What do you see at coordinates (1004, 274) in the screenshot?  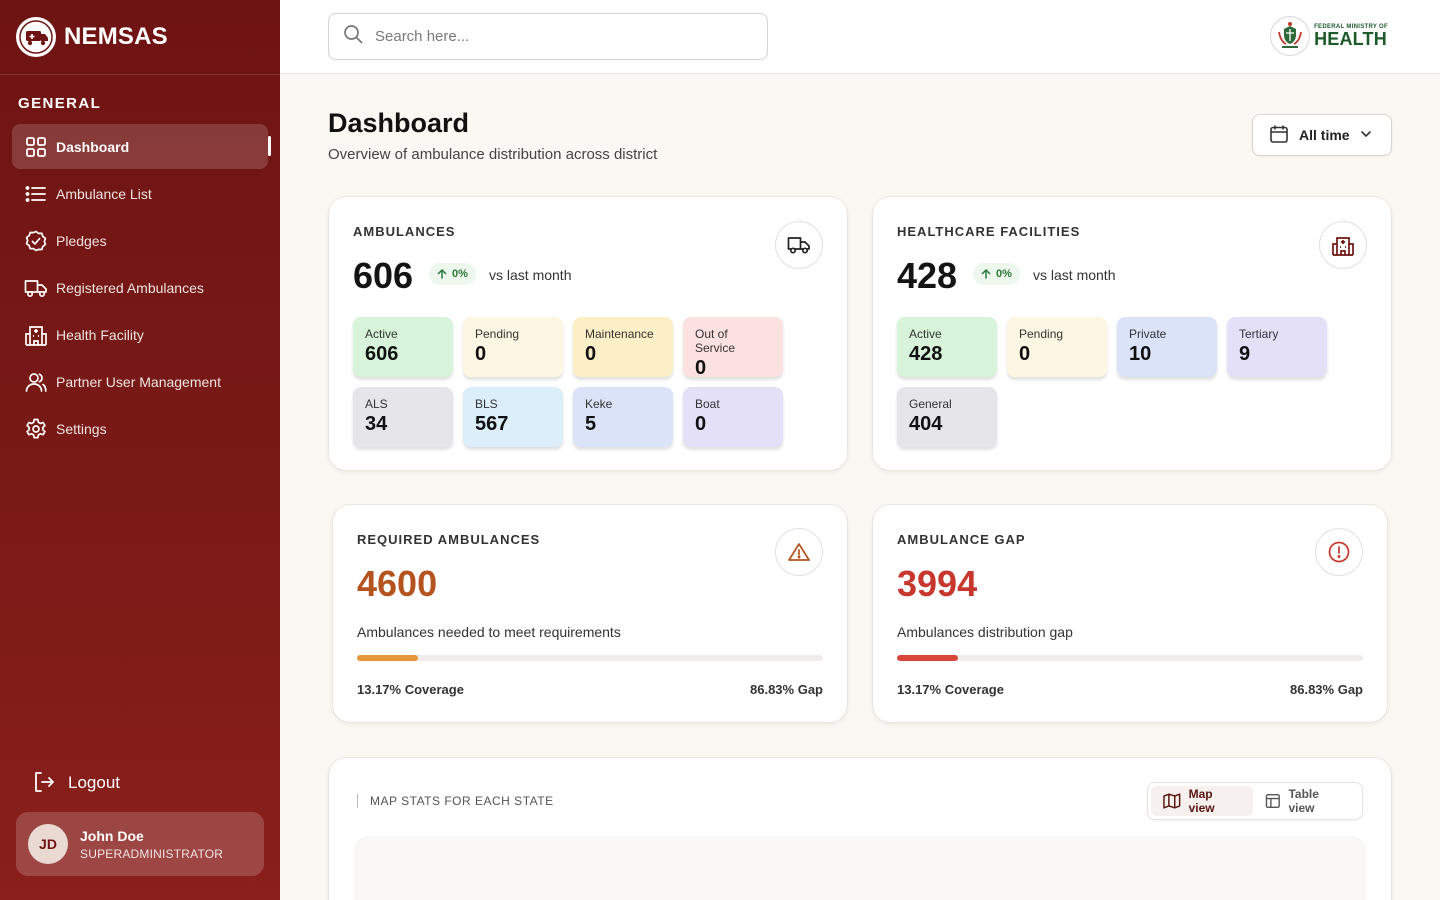 I see `trend-value: 0%` at bounding box center [1004, 274].